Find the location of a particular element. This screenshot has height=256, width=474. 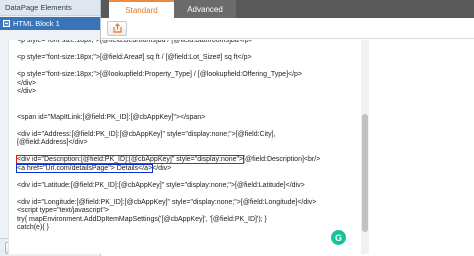

collapse-icon is located at coordinates (6, 23).